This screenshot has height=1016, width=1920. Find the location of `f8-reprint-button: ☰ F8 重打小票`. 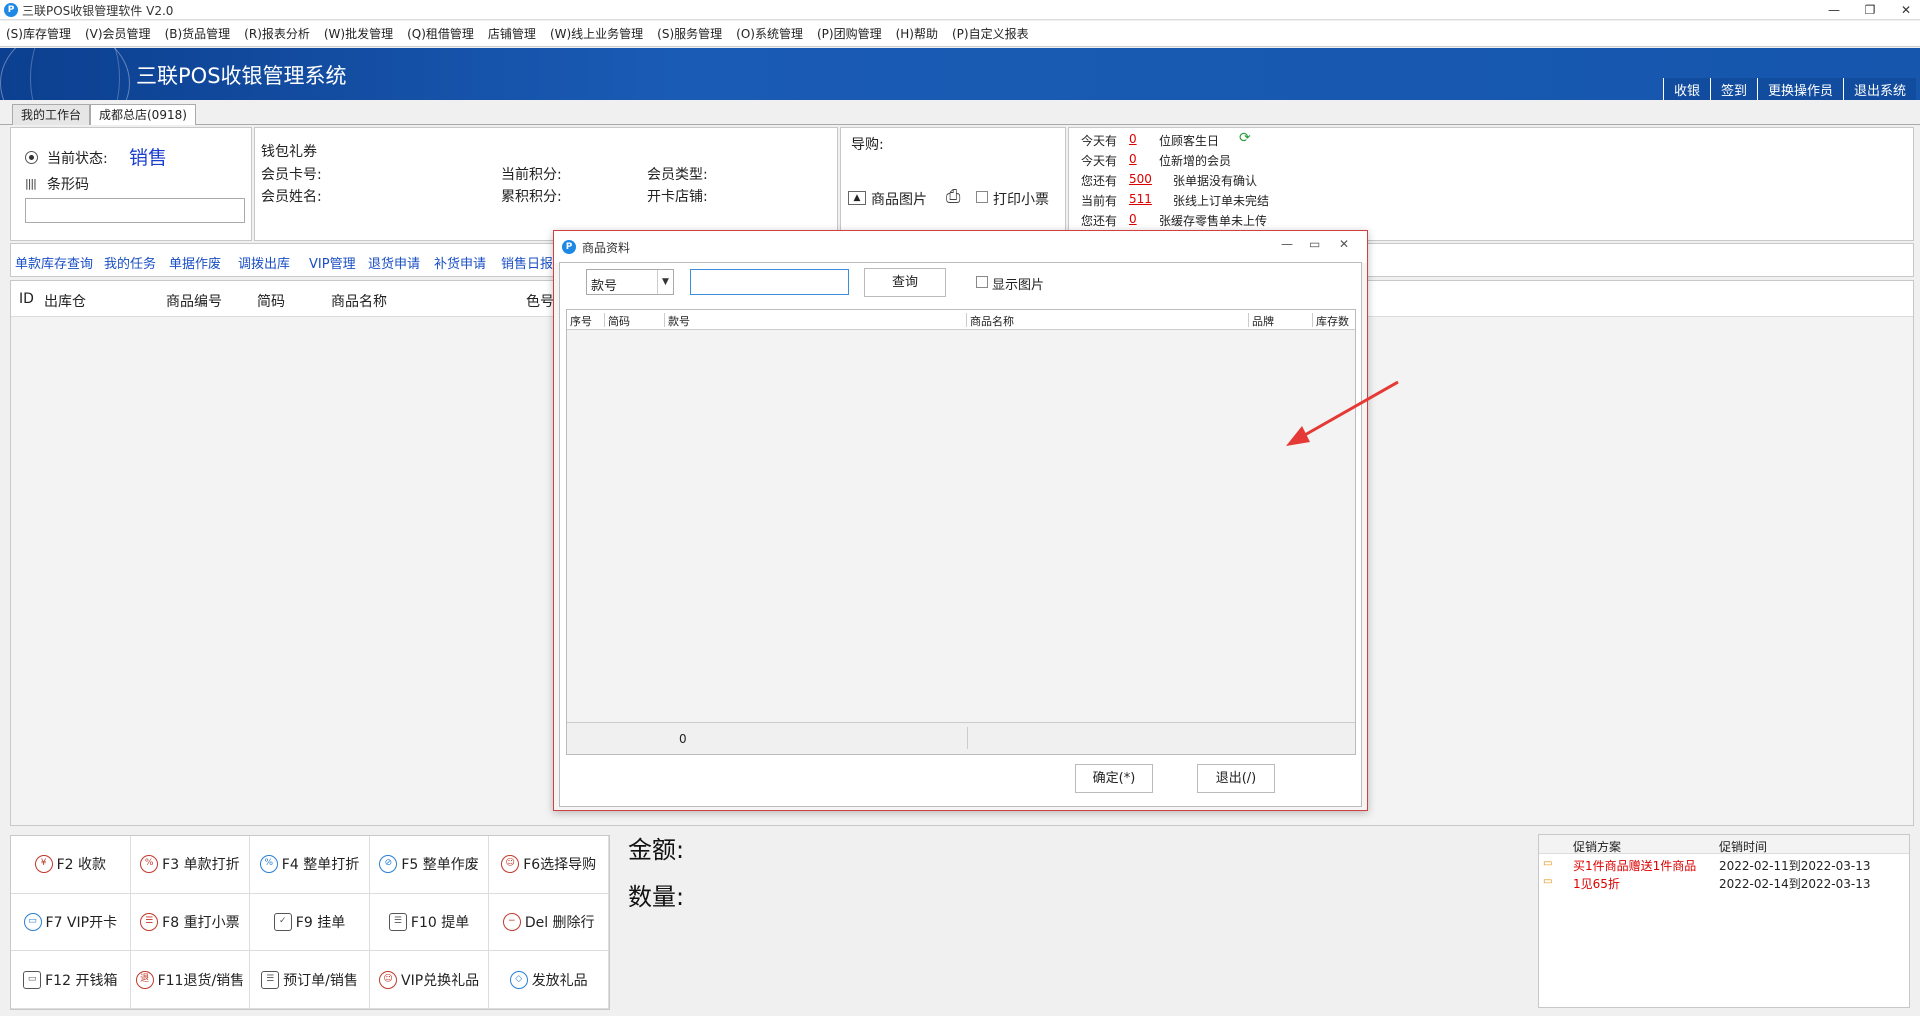

f8-reprint-button: ☰ F8 重打小票 is located at coordinates (190, 922).